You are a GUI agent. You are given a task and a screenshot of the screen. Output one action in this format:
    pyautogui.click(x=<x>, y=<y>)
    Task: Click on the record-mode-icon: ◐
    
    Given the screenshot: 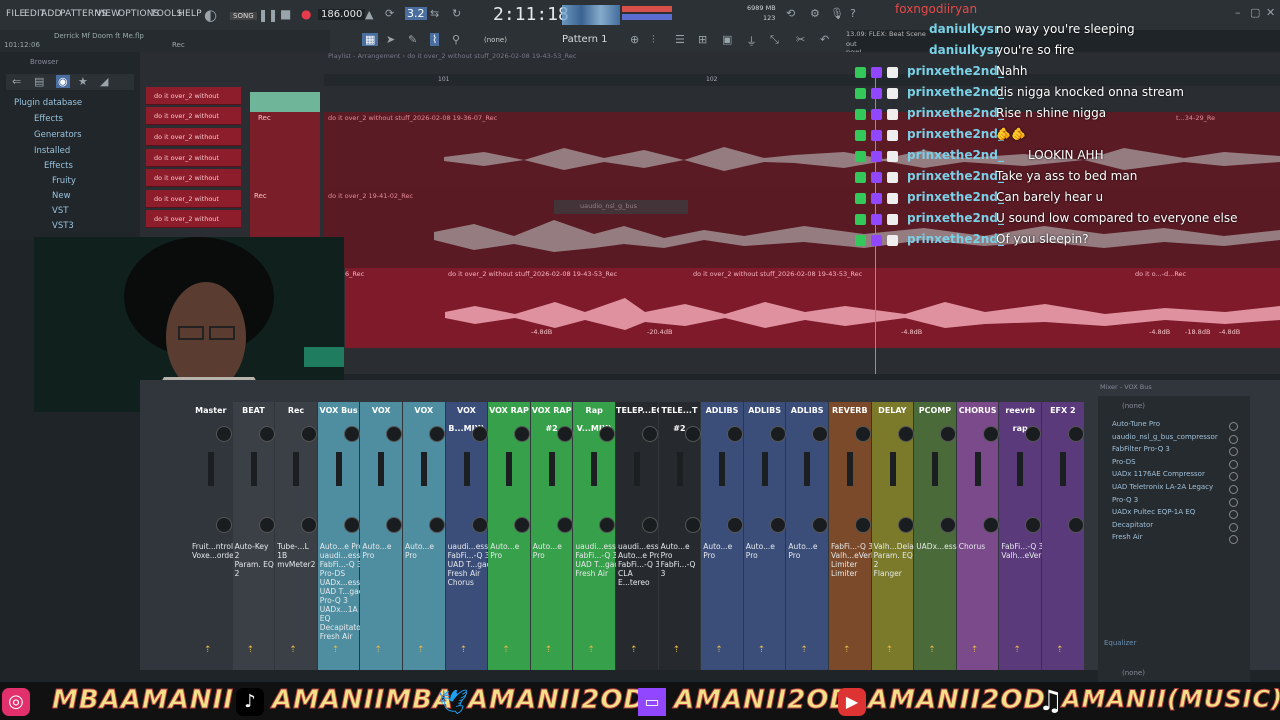 What is the action you would take?
    pyautogui.click(x=210, y=15)
    